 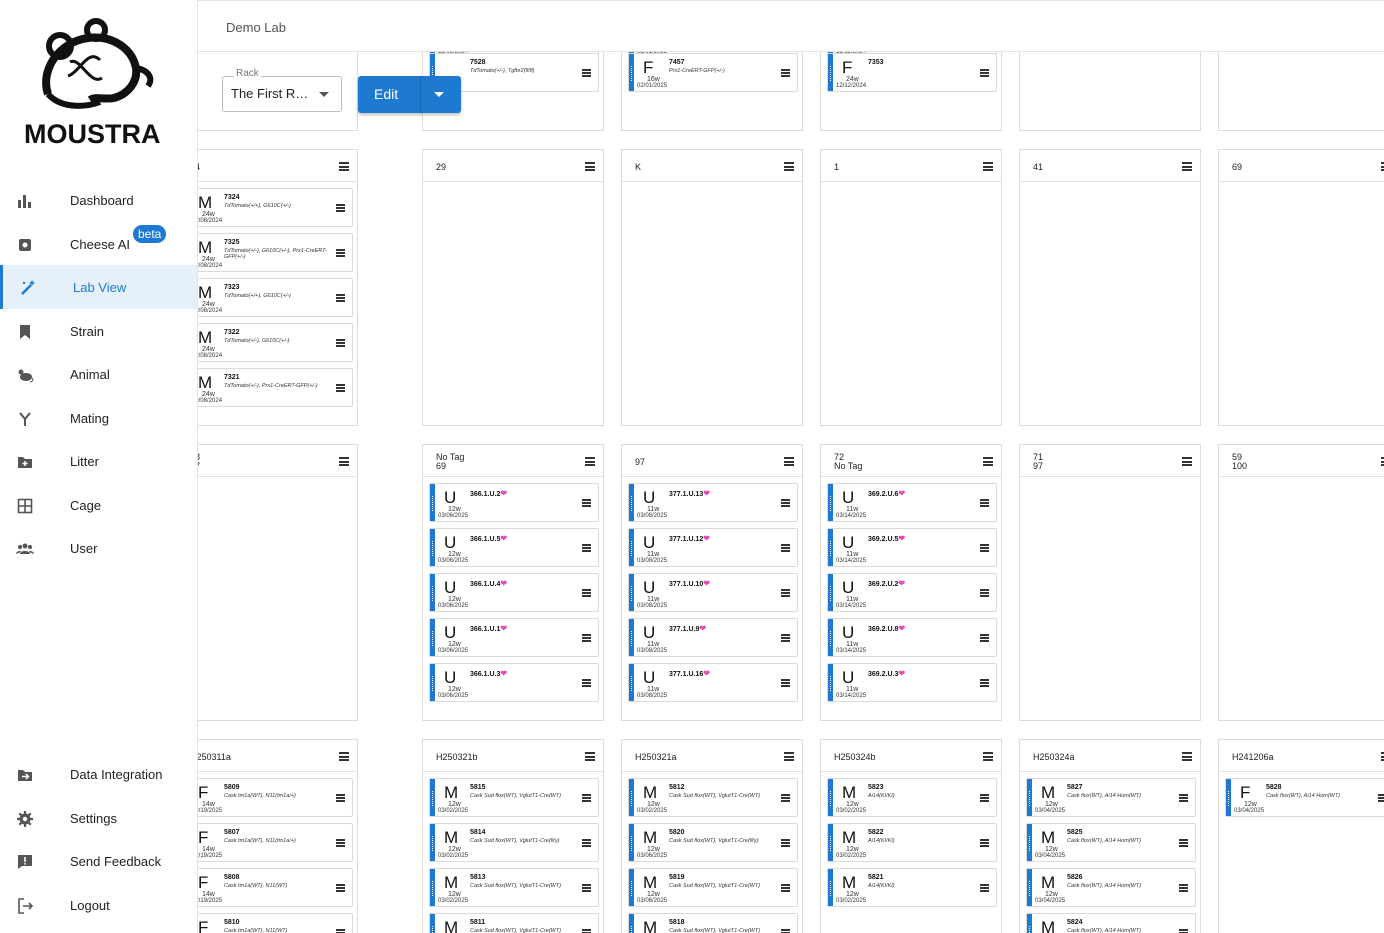 What do you see at coordinates (514, 923) in the screenshot?
I see `animal-card: M 5811 Cask Sud flox(WT), VglutT1-Cre(WT)` at bounding box center [514, 923].